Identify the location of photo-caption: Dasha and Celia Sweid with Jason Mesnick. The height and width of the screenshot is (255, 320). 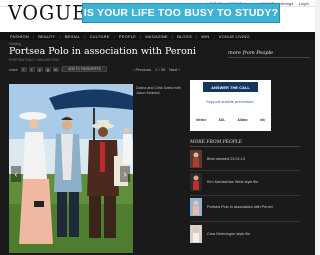
(158, 90).